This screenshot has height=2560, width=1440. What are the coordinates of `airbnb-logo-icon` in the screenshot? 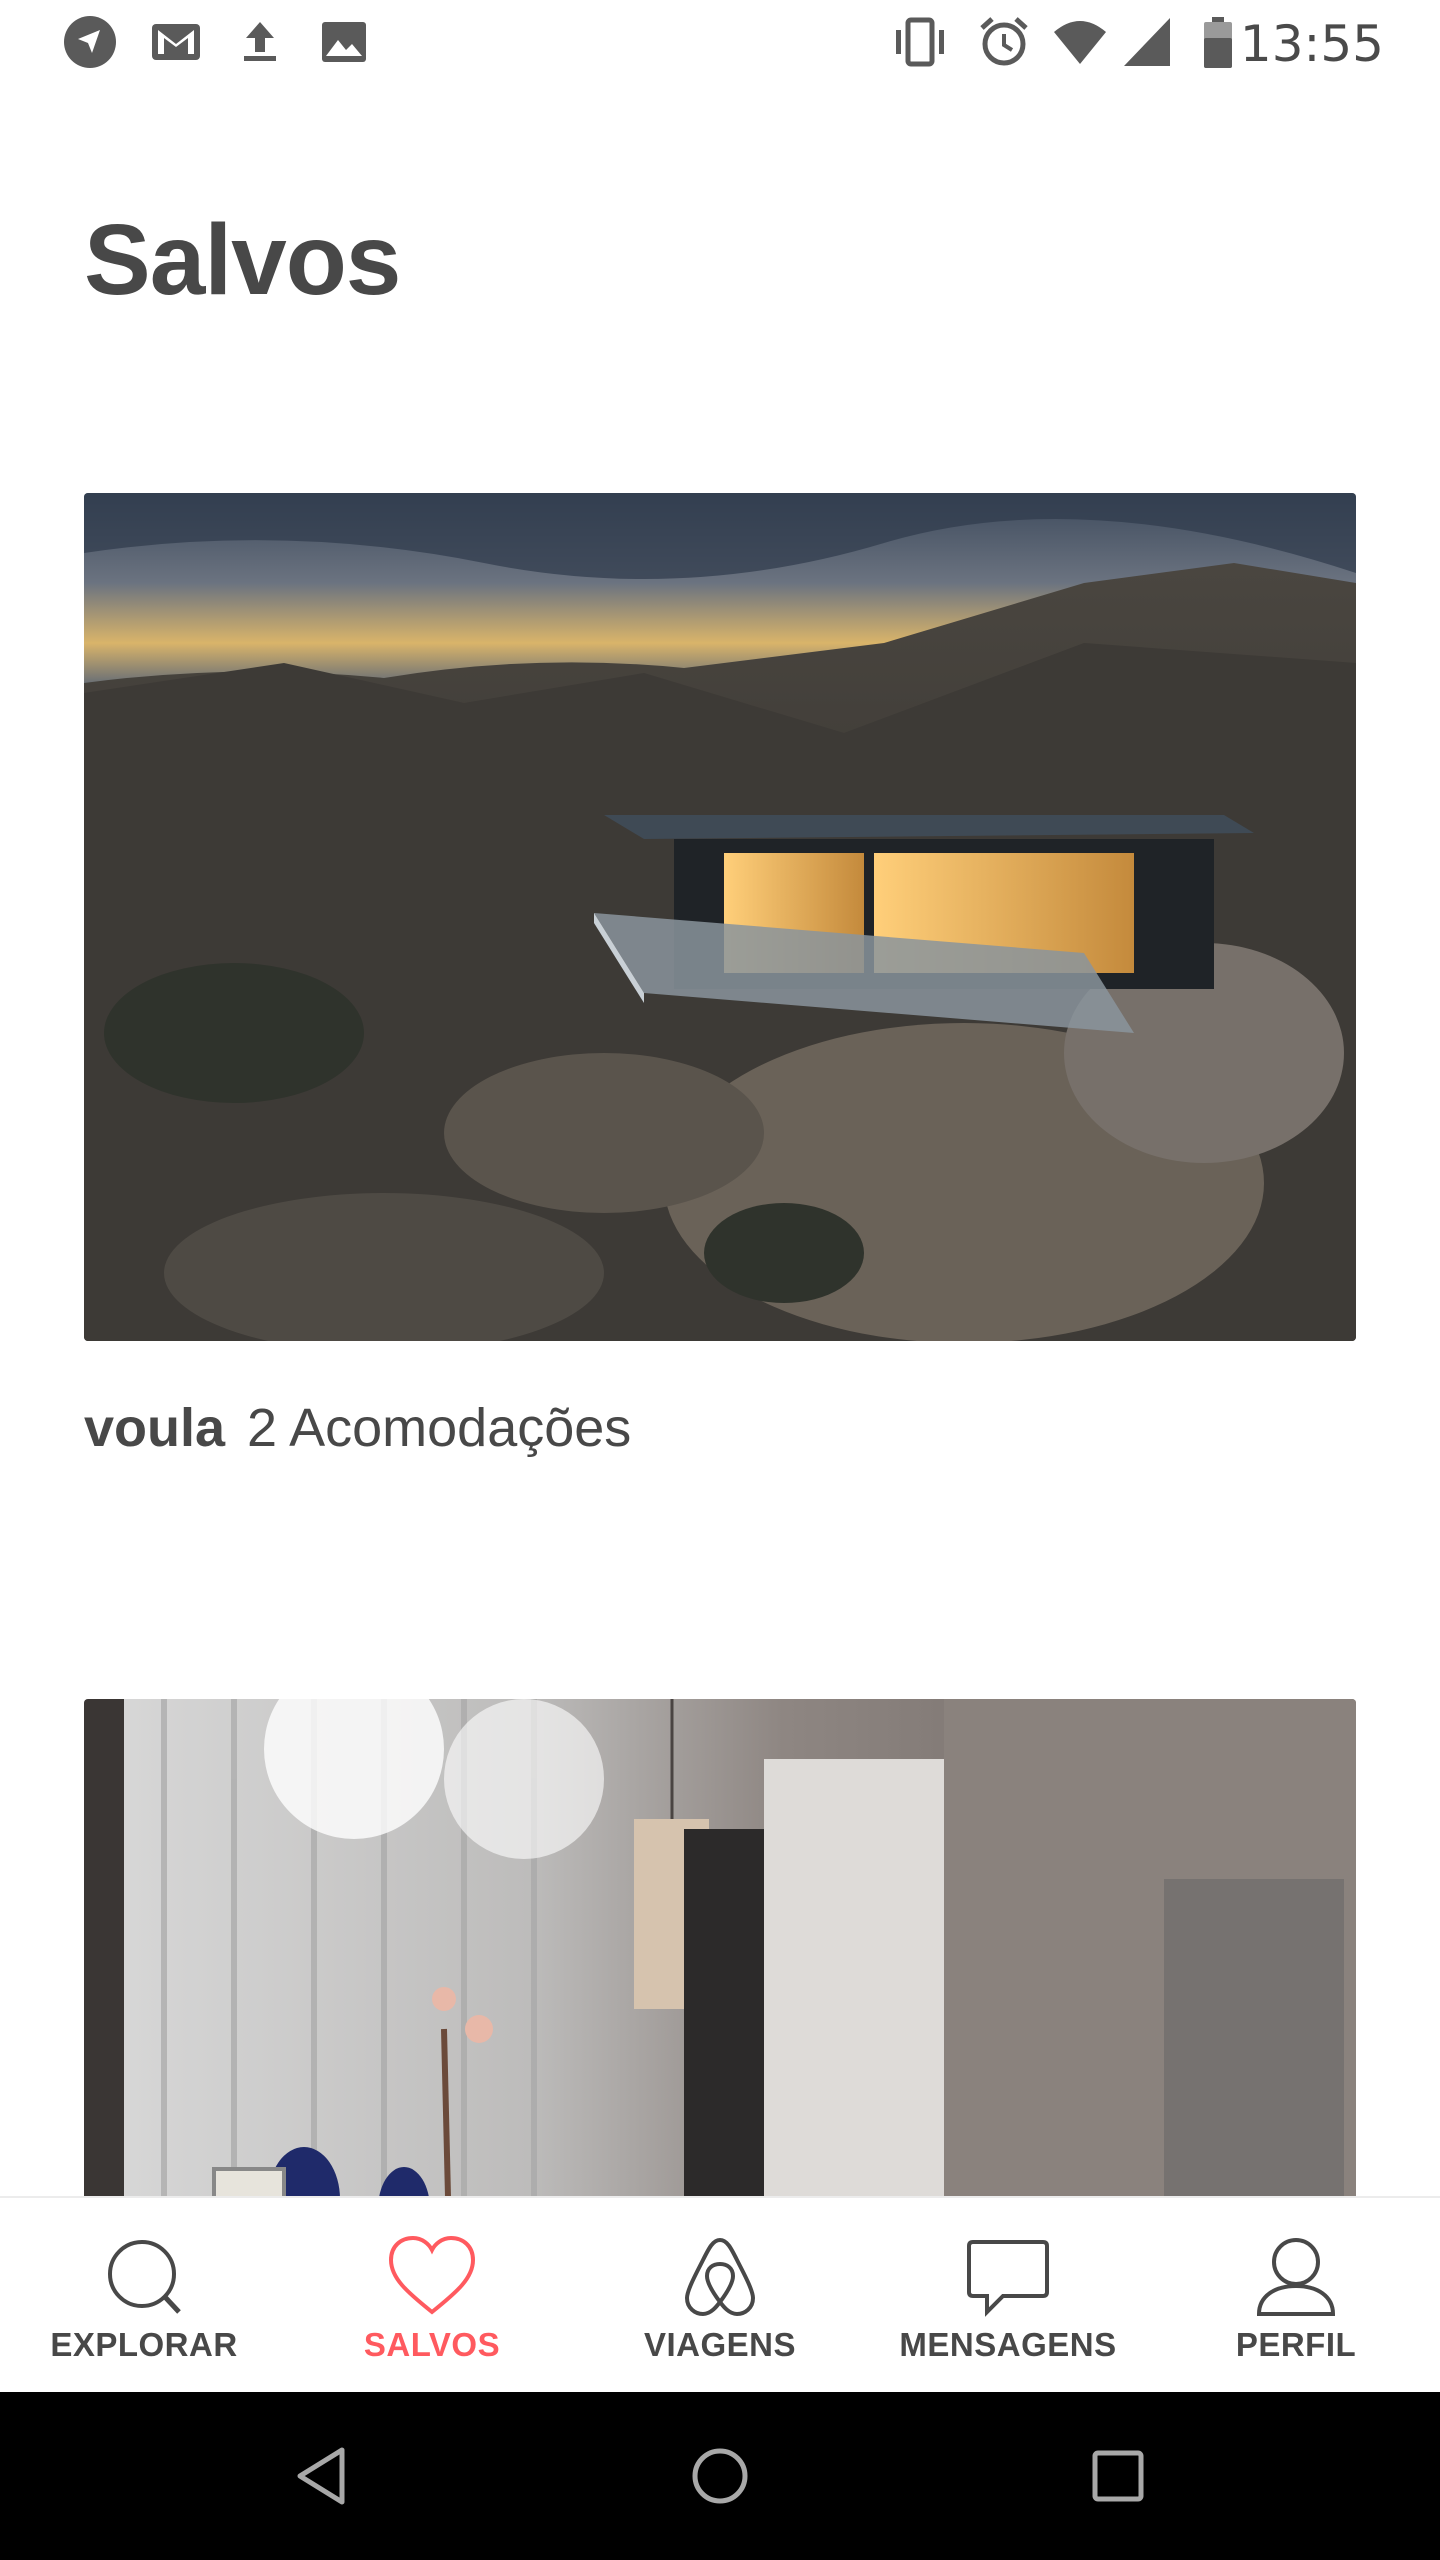 It's located at (720, 2277).